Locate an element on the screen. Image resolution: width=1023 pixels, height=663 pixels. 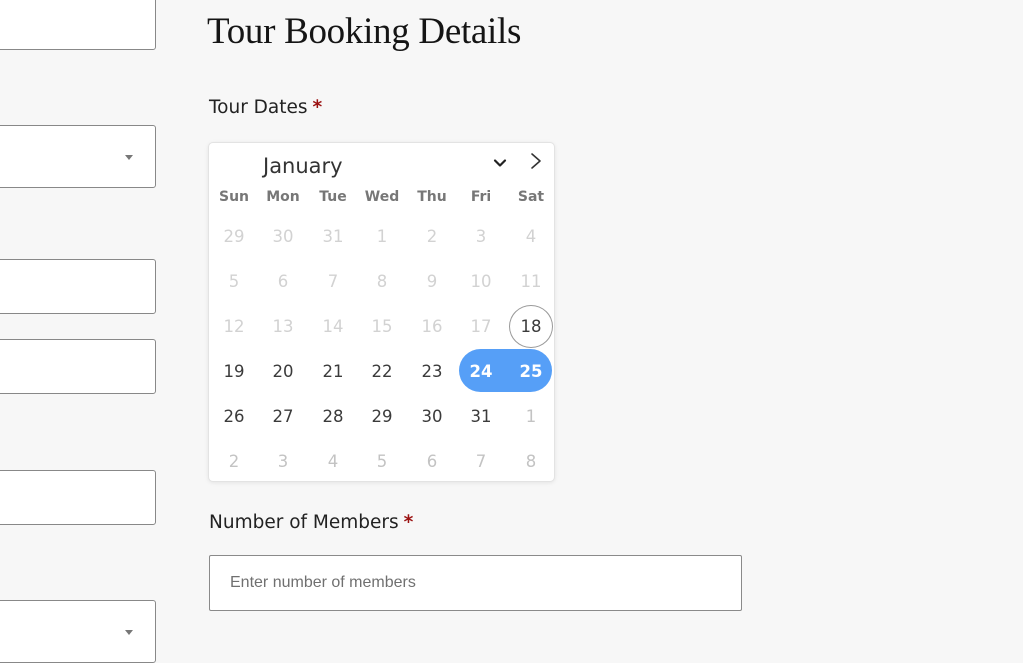
page-title: Tour Booking Details is located at coordinates (364, 31).